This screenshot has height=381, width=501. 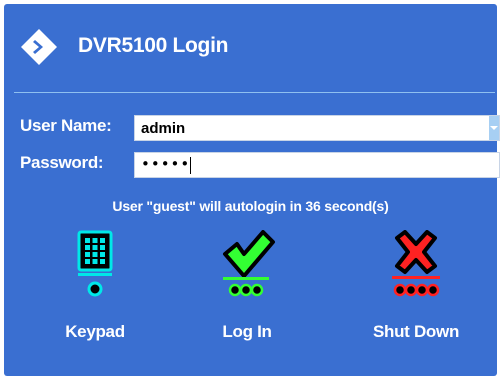 I want to click on checkmark-icon, so click(x=249, y=263).